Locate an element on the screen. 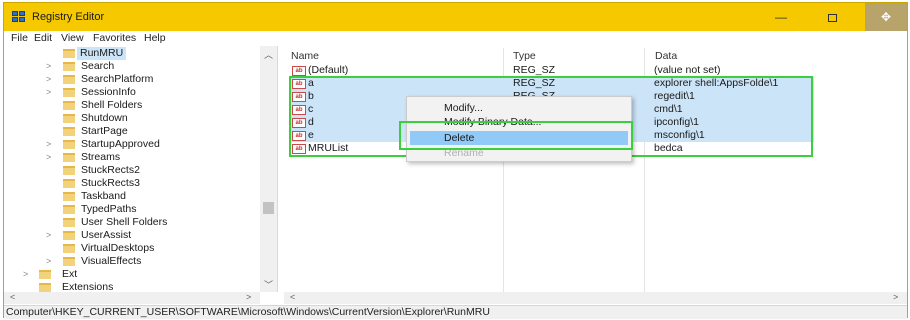  minimize-icon: — is located at coordinates (781, 17).